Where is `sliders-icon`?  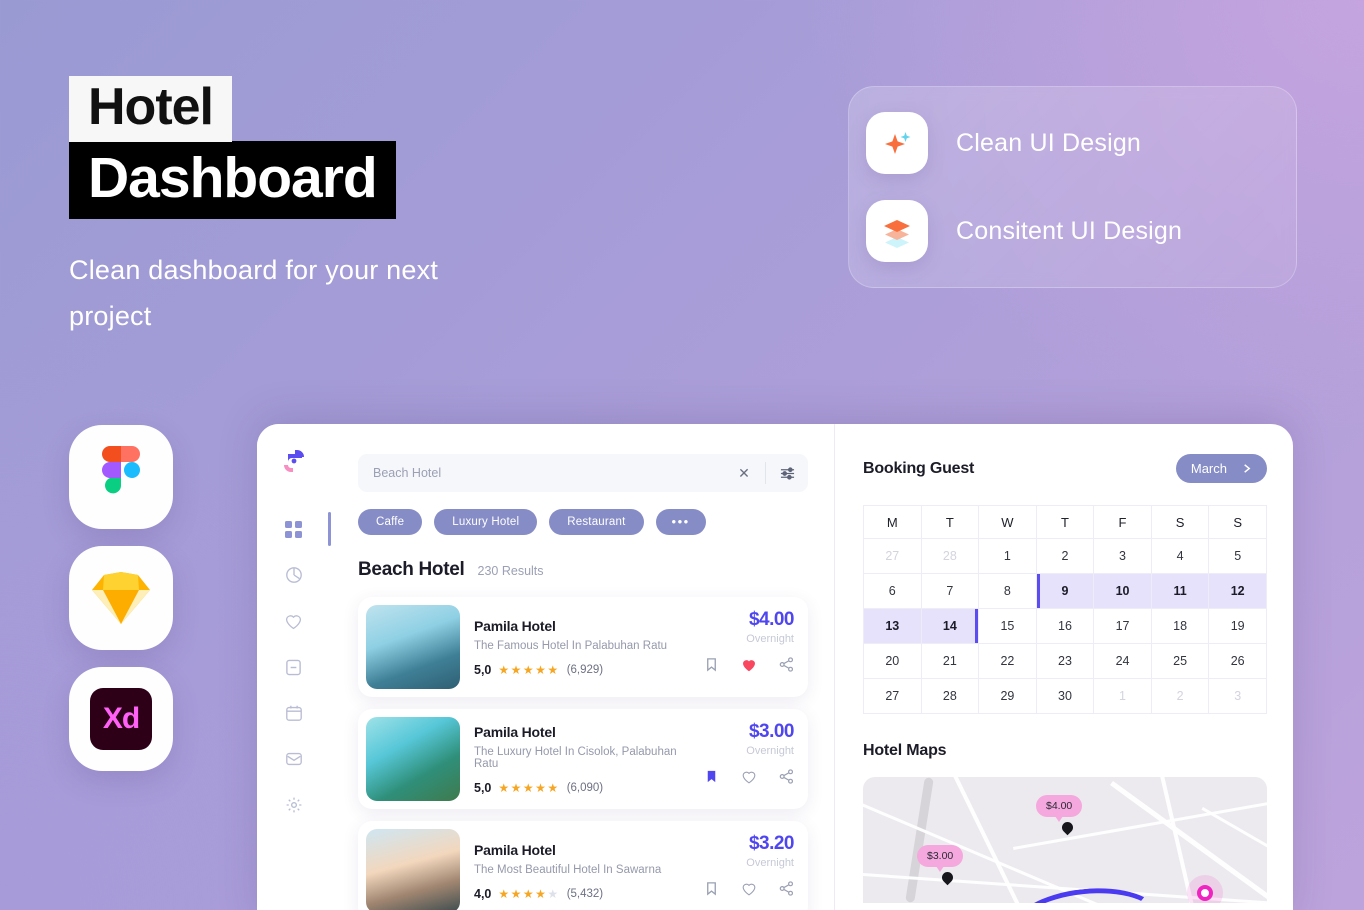
sliders-icon is located at coordinates (787, 473).